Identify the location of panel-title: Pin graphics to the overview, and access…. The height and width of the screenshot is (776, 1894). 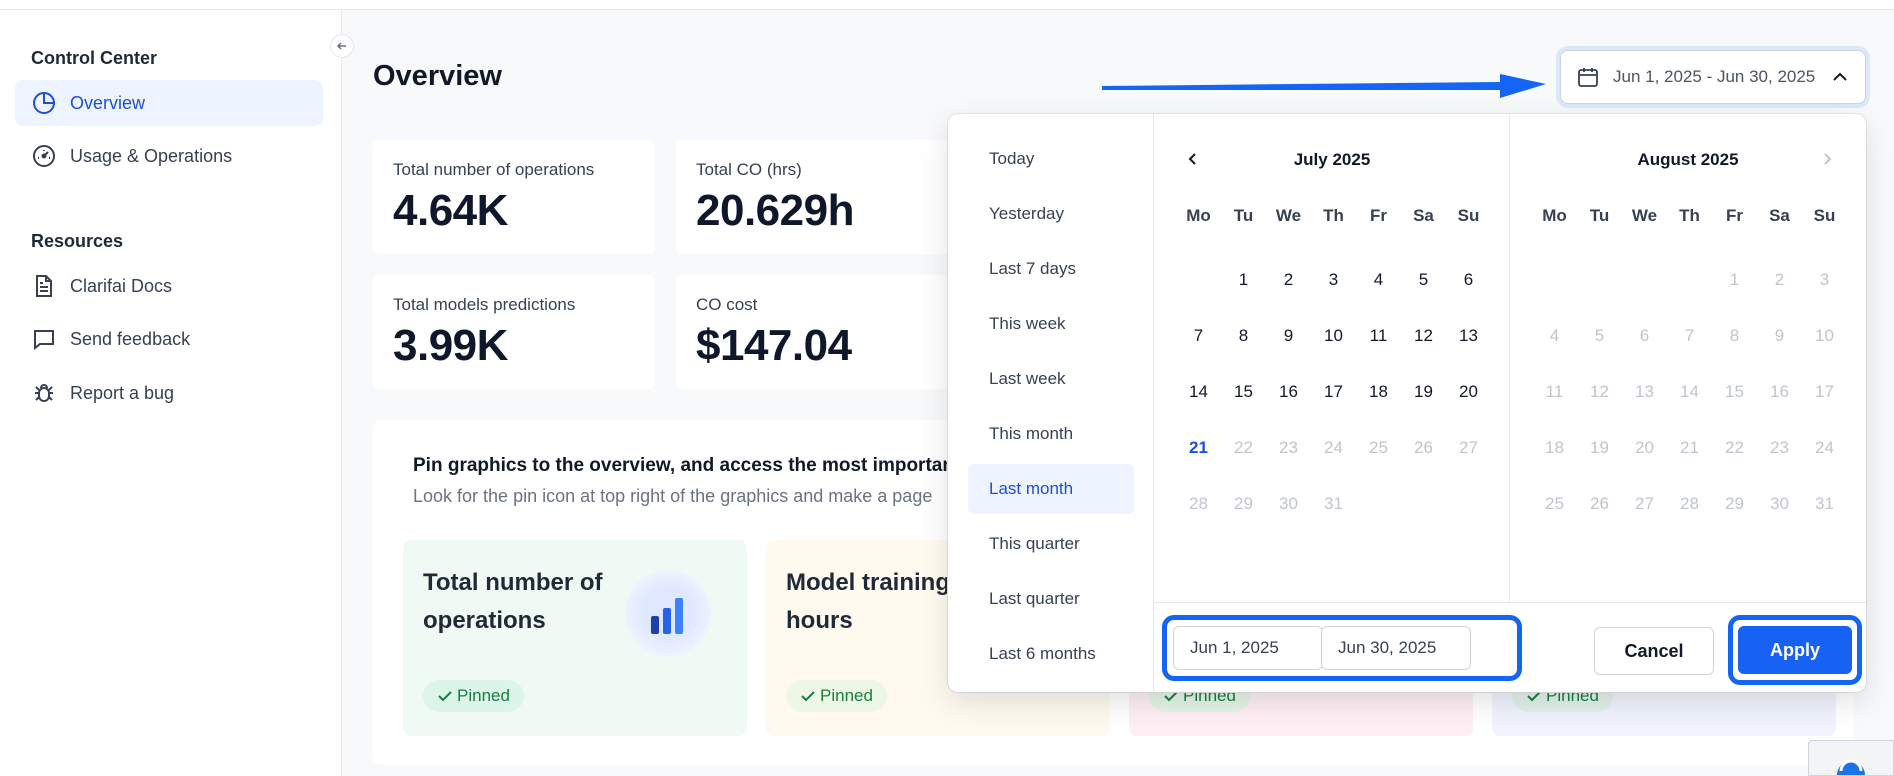
(683, 465).